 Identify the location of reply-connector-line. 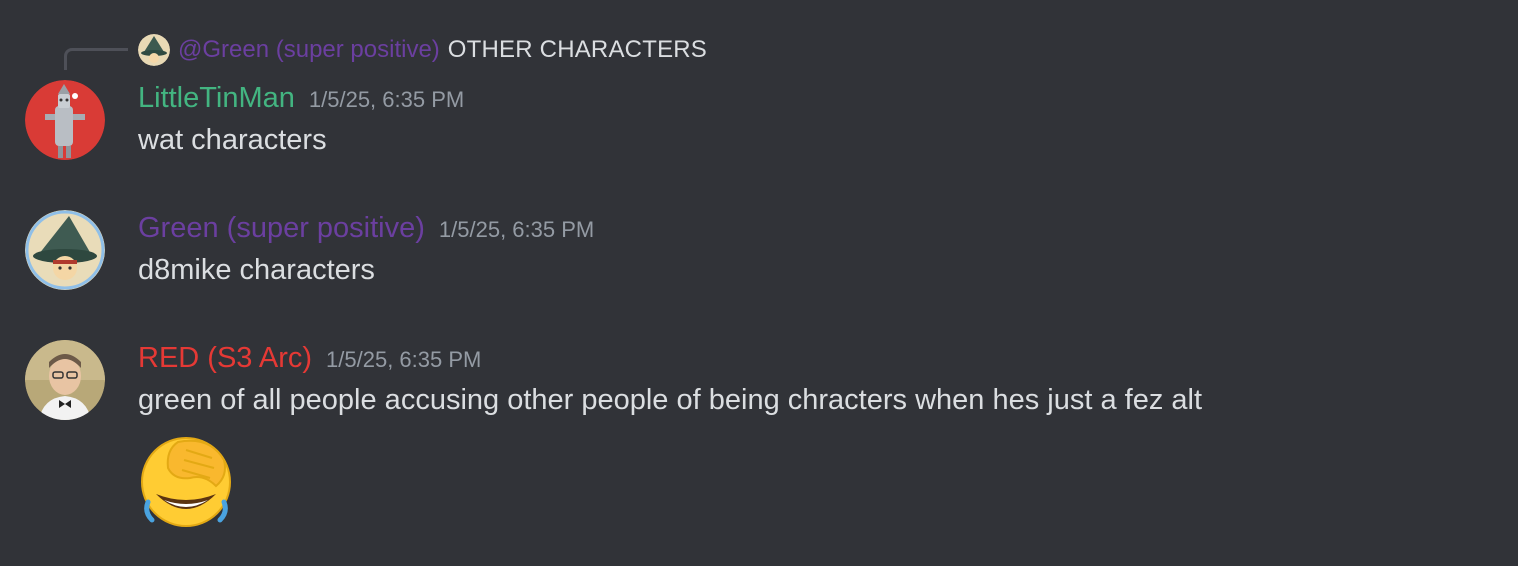
(96, 59).